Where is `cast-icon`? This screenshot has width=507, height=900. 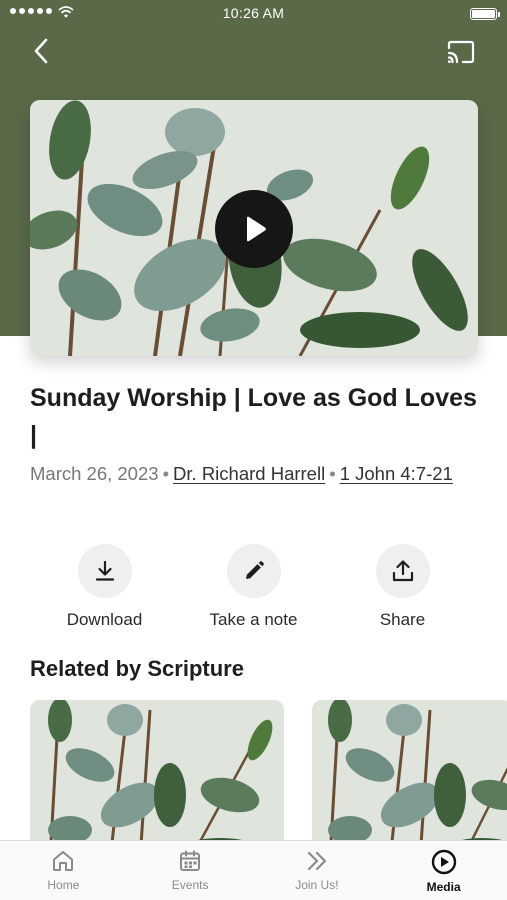 cast-icon is located at coordinates (461, 52).